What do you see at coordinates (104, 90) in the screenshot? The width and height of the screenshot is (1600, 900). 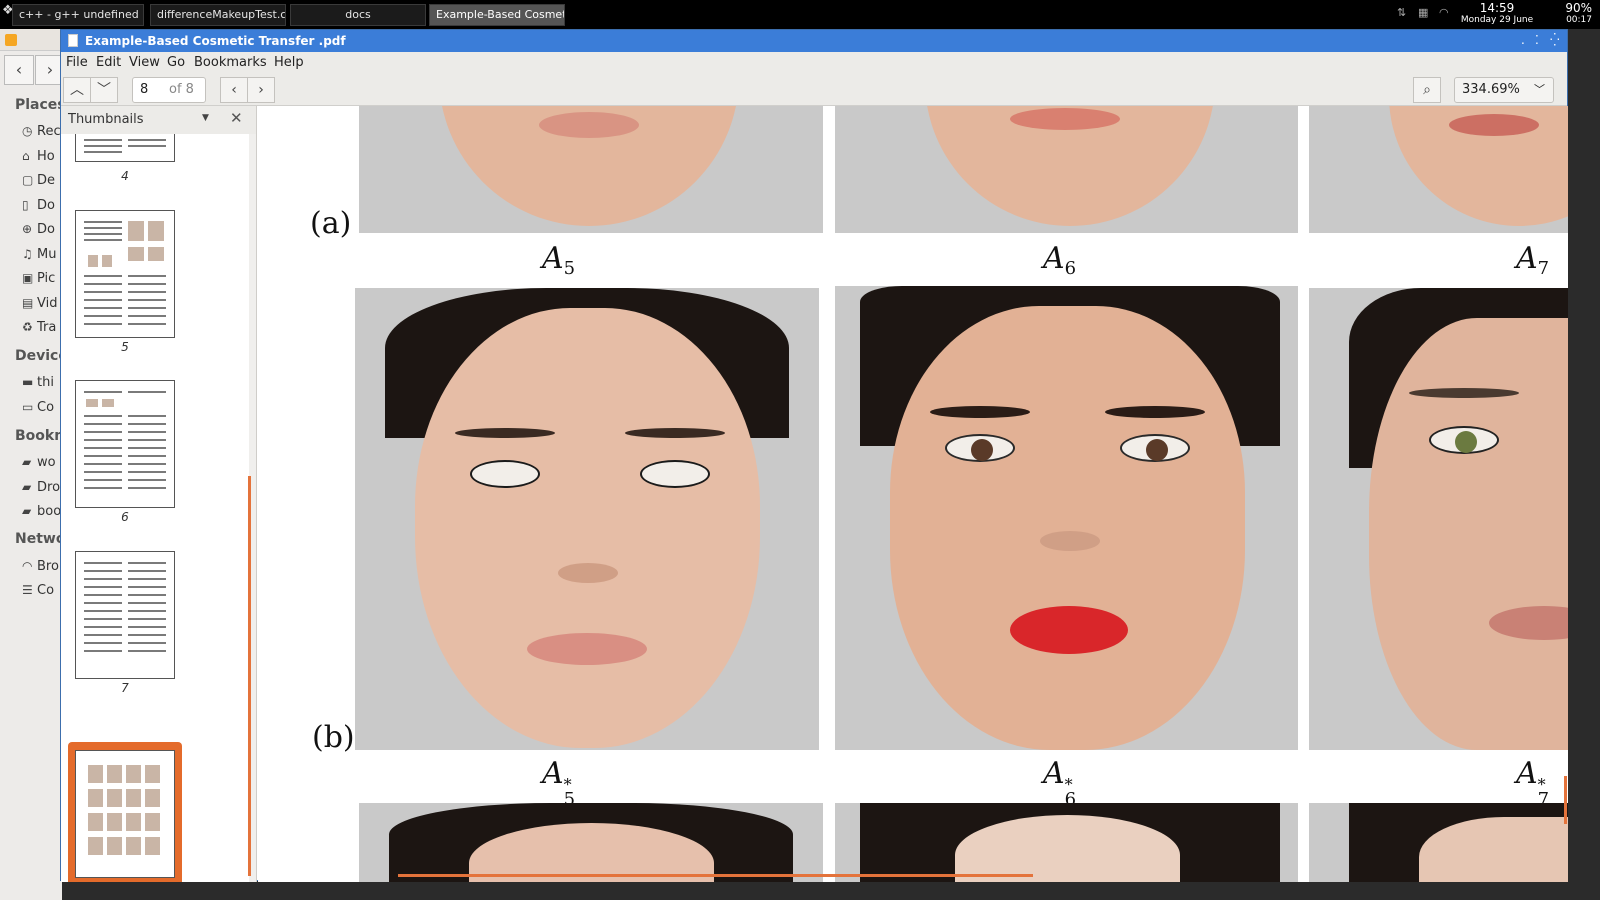 I see `next-page-button: ﹀` at bounding box center [104, 90].